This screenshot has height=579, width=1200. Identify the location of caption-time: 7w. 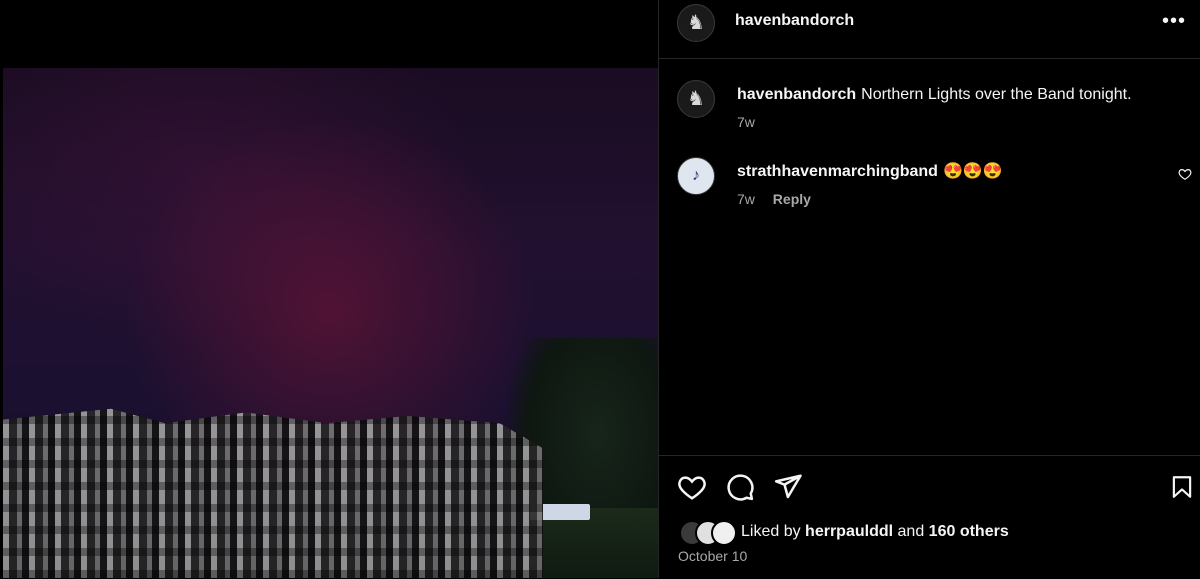
(746, 122).